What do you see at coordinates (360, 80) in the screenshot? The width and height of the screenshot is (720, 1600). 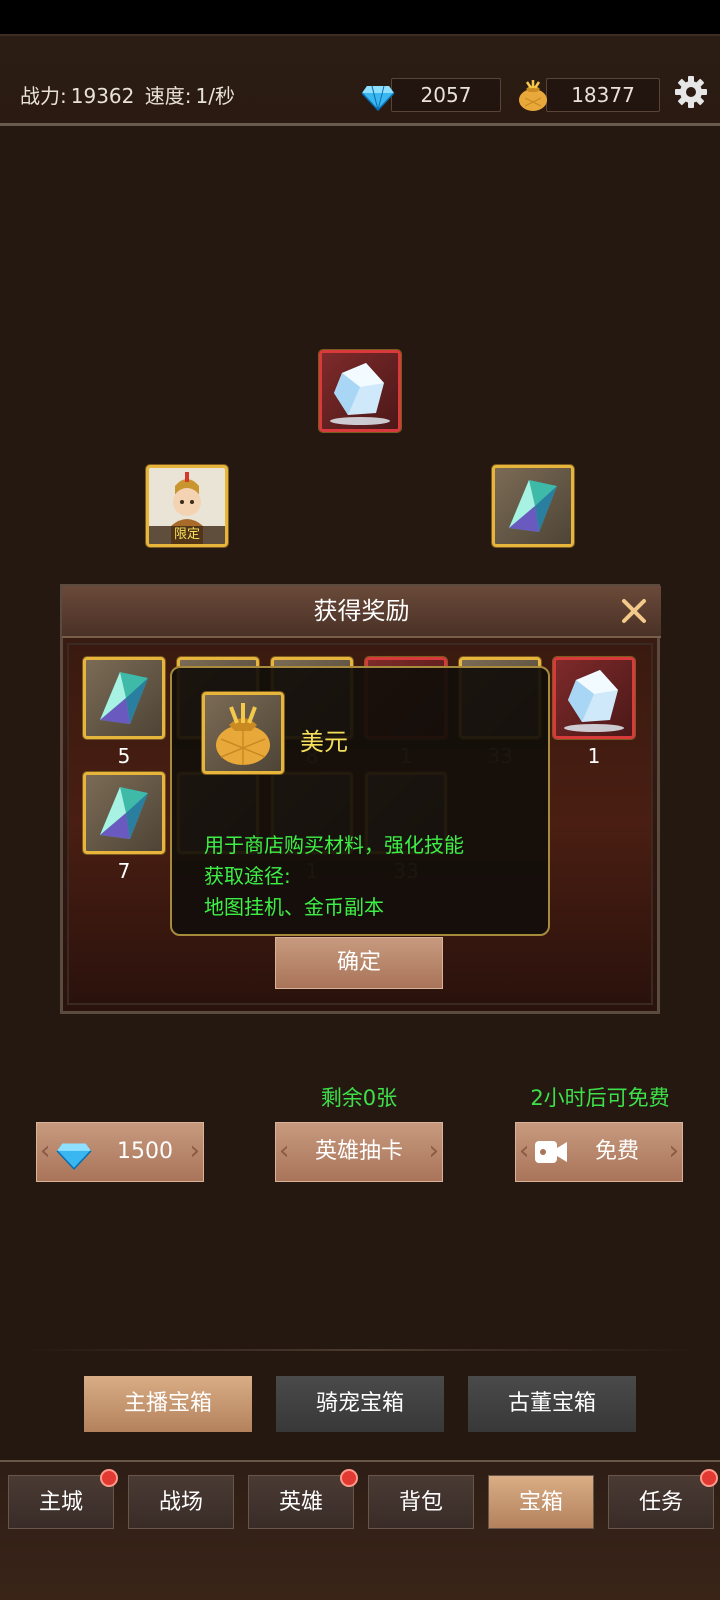 I see `top-bar: 战力: 19362 速度: 1/秒 2057 18377` at bounding box center [360, 80].